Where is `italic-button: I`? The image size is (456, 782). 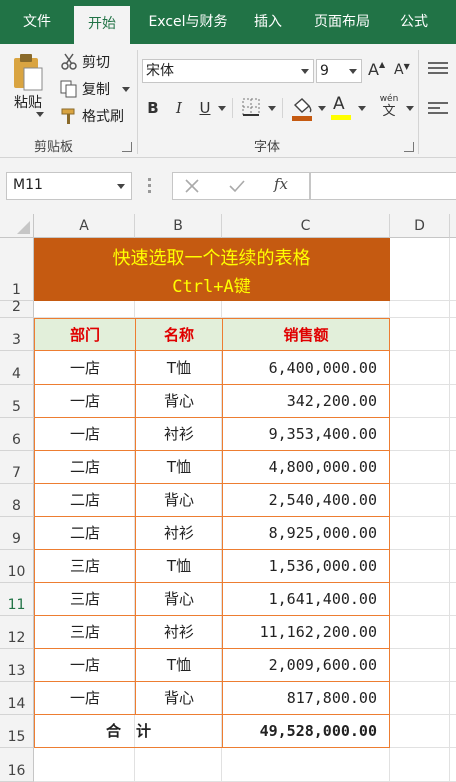 italic-button: I is located at coordinates (179, 108).